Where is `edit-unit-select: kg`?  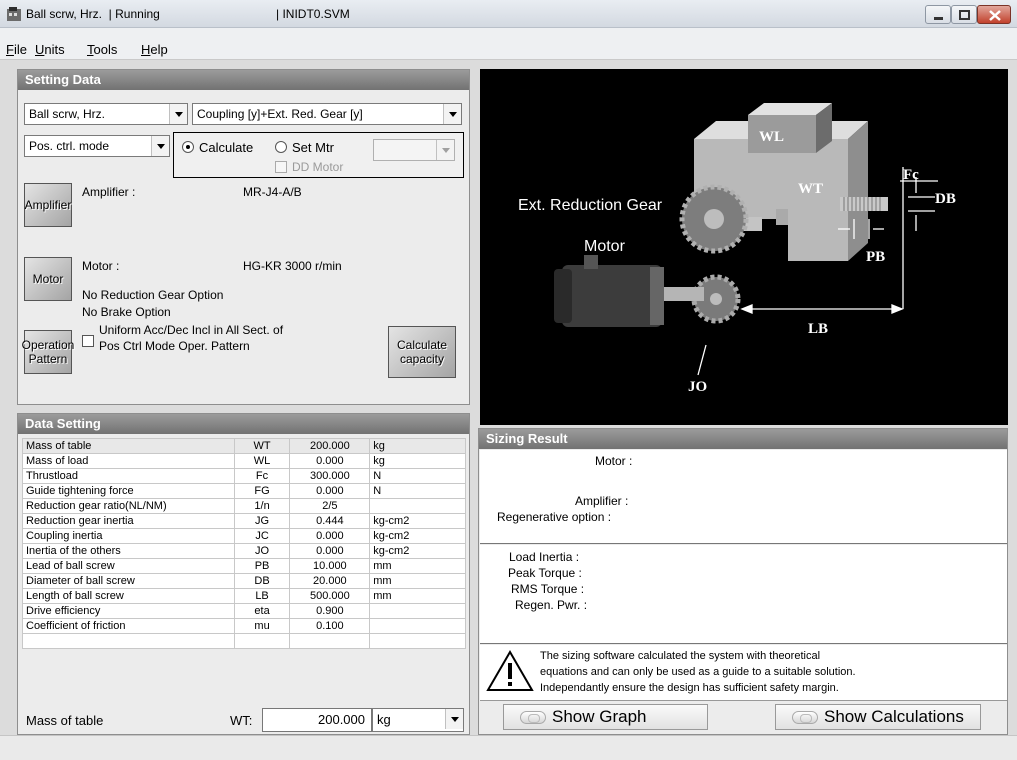 edit-unit-select: kg is located at coordinates (418, 720).